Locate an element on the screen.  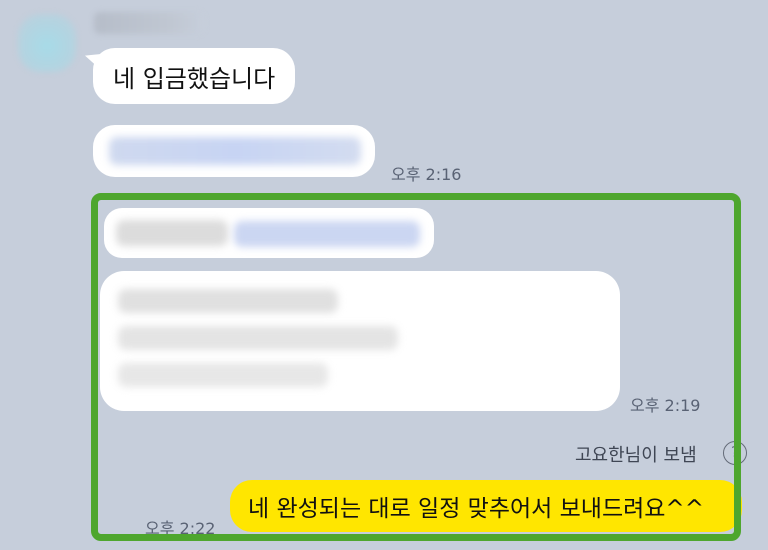
link-preview-bubble is located at coordinates (234, 151).